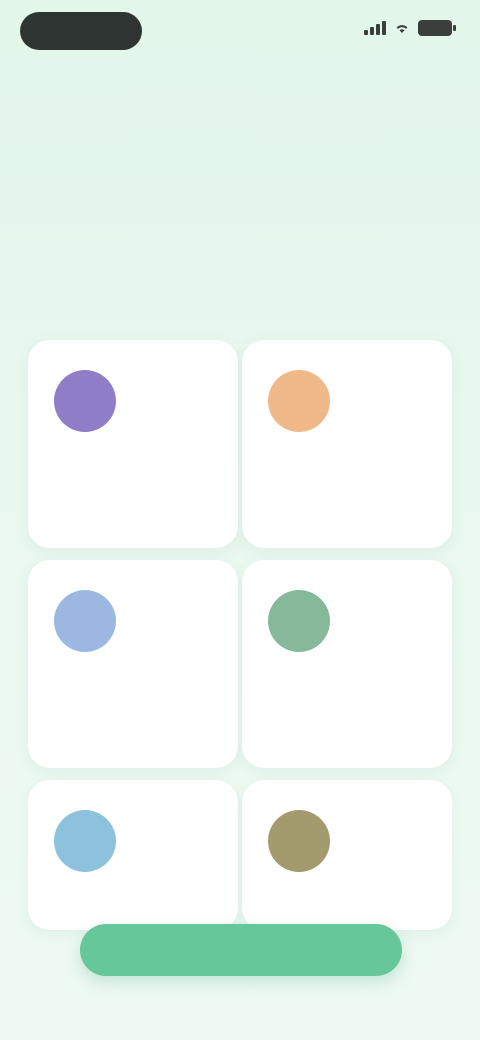 Image resolution: width=480 pixels, height=1040 pixels. What do you see at coordinates (437, 28) in the screenshot?
I see `battery-icon` at bounding box center [437, 28].